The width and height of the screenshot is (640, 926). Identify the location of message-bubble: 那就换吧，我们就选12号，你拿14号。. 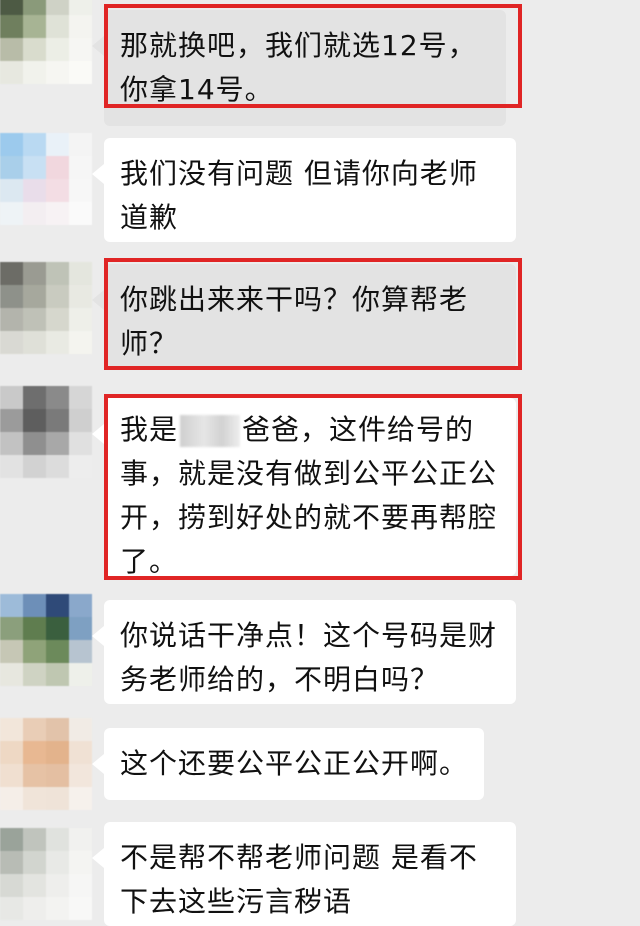
(299, 68).